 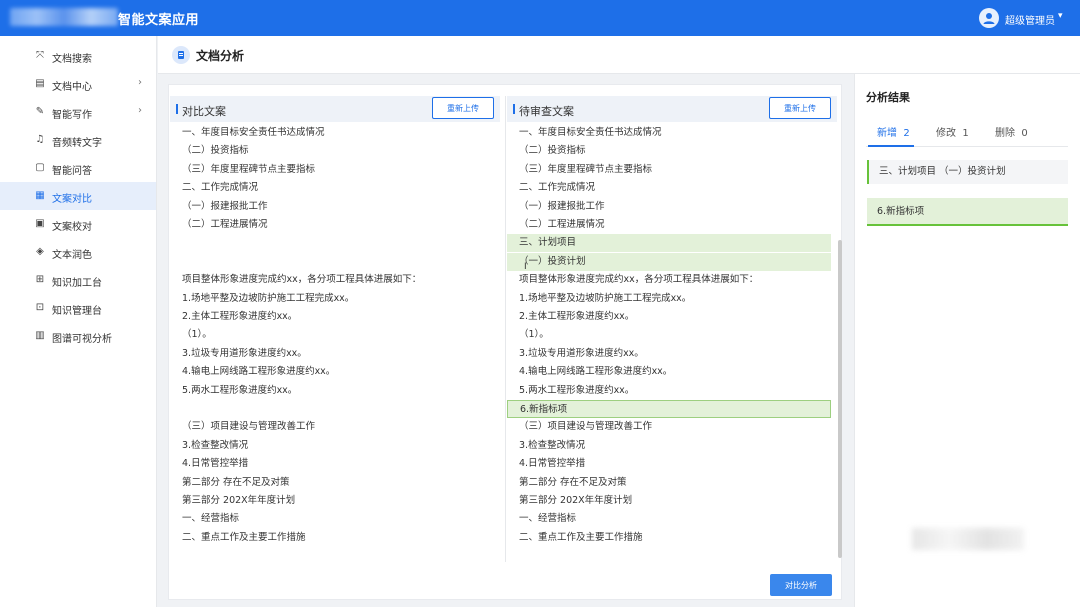 What do you see at coordinates (669, 409) in the screenshot?
I see `document-line: 6.新指标项` at bounding box center [669, 409].